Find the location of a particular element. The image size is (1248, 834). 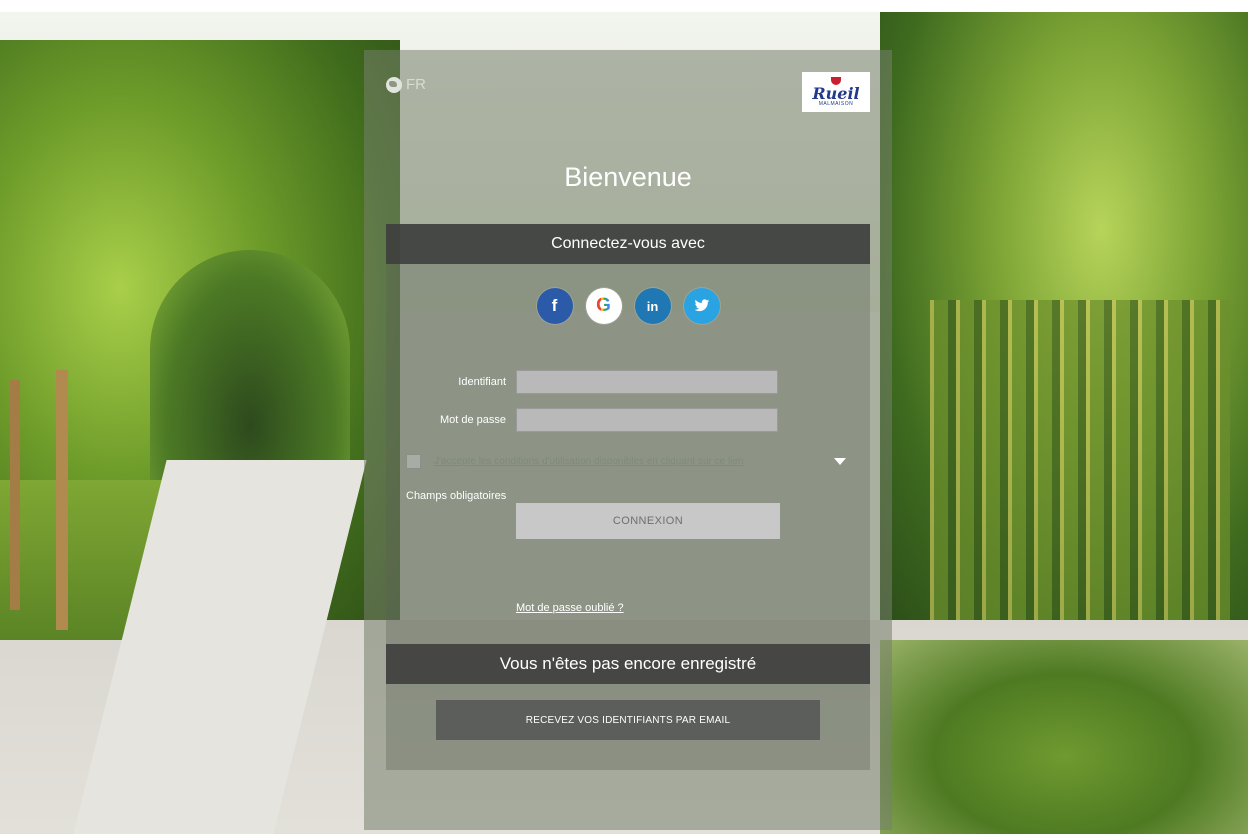

language-code: FR is located at coordinates (416, 84).